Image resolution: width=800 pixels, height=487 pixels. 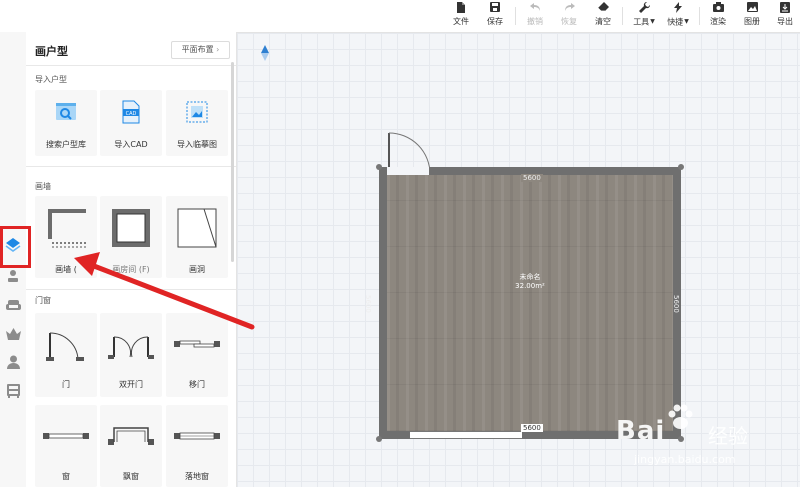 What do you see at coordinates (641, 431) in the screenshot?
I see `watermark-brand: Bai` at bounding box center [641, 431].